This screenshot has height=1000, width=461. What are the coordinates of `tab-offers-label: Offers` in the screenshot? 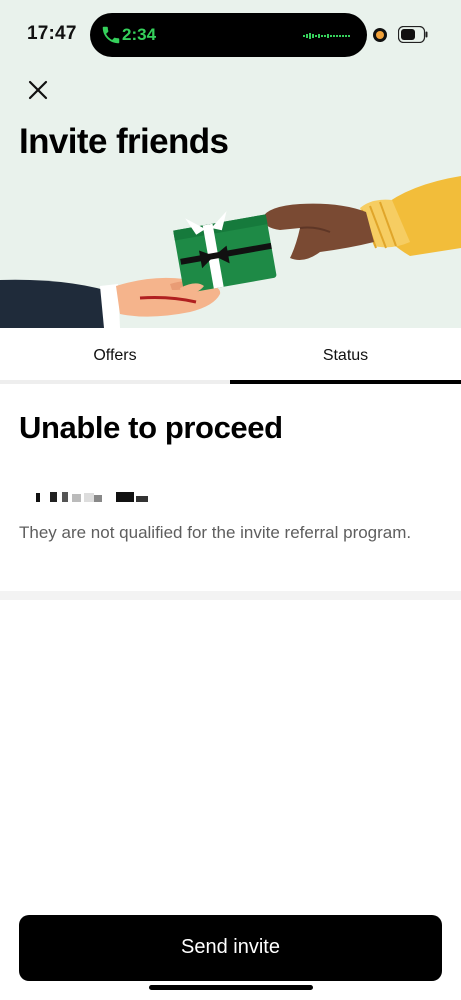 It's located at (115, 355).